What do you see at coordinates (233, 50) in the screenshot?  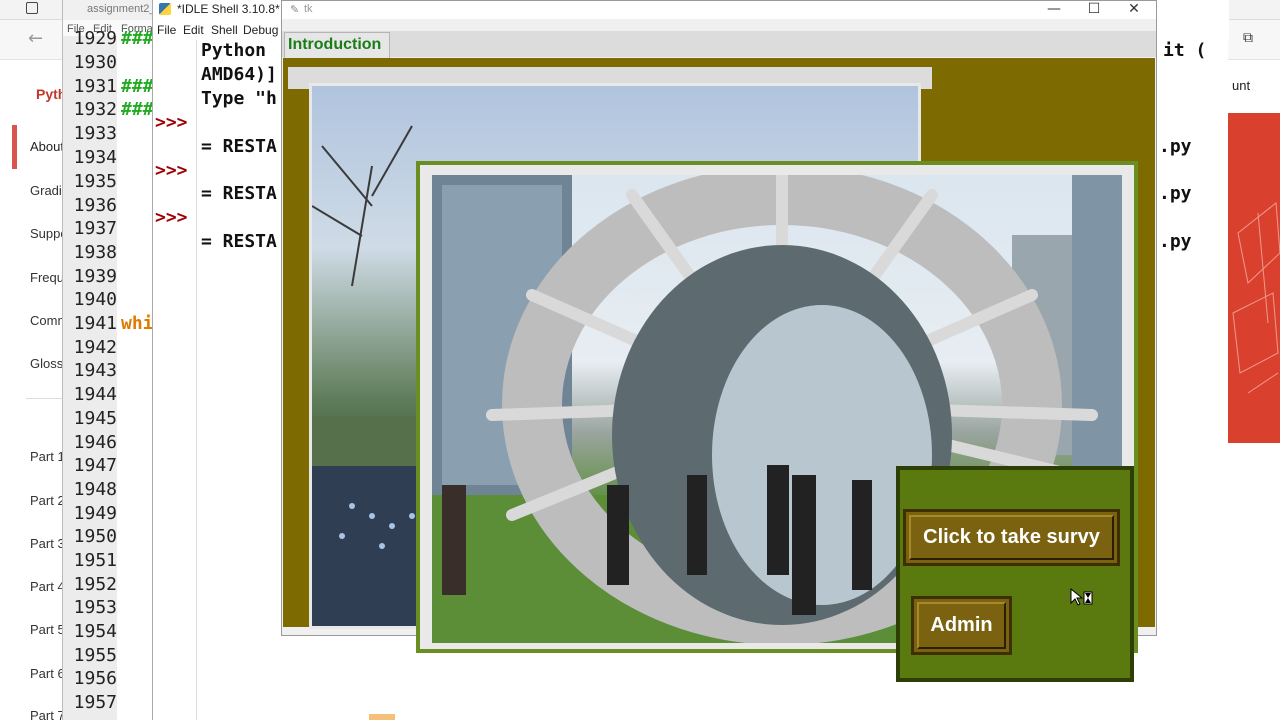 I see `shell-line-banner: Python` at bounding box center [233, 50].